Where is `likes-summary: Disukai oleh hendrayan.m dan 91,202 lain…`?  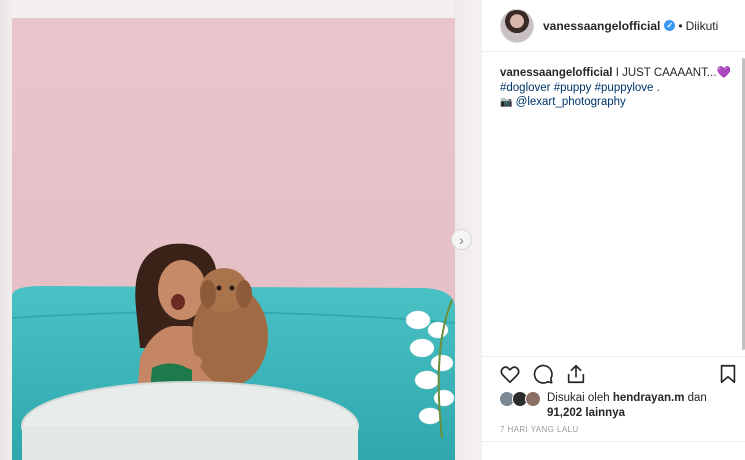
likes-summary: Disukai oleh hendrayan.m dan 91,202 lain… is located at coordinates (619, 405).